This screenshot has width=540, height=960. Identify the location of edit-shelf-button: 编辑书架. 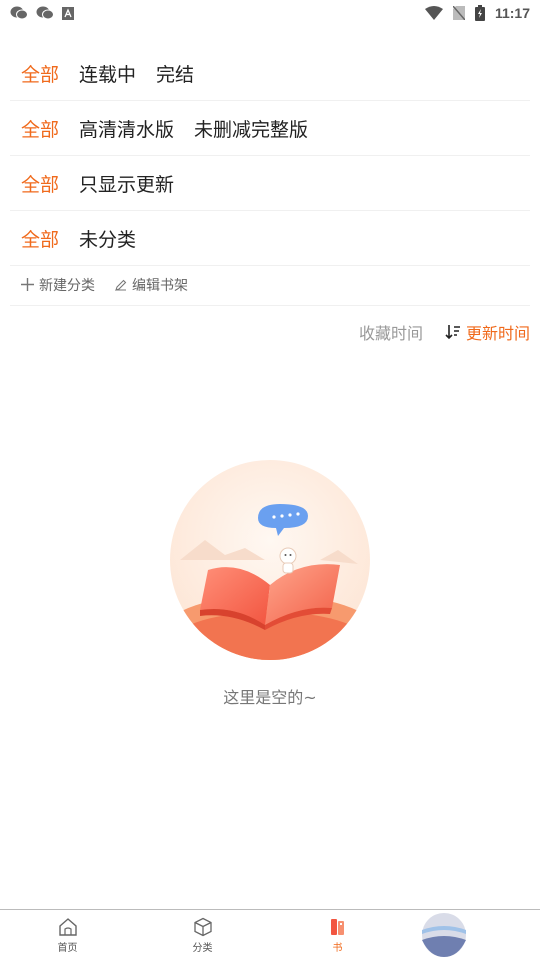
(151, 285).